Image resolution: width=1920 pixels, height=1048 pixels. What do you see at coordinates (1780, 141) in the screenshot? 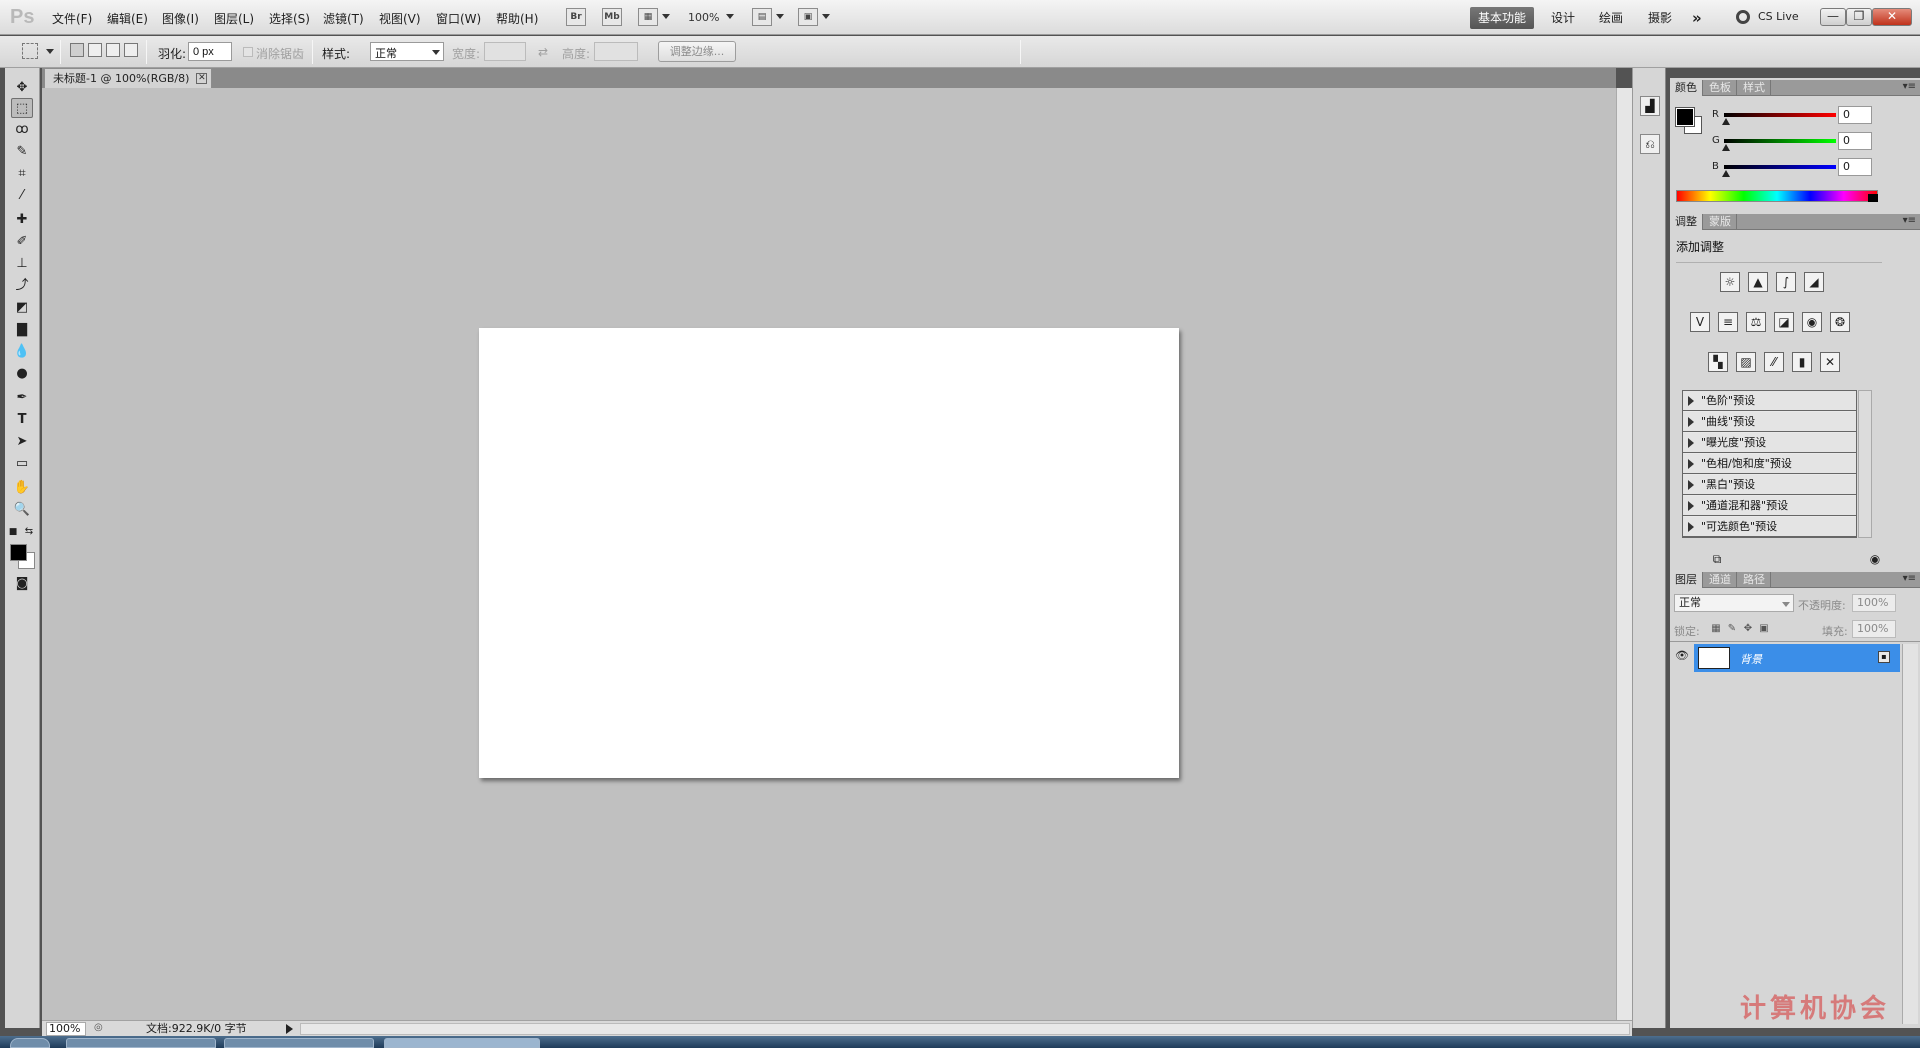
I see `green-slider` at bounding box center [1780, 141].